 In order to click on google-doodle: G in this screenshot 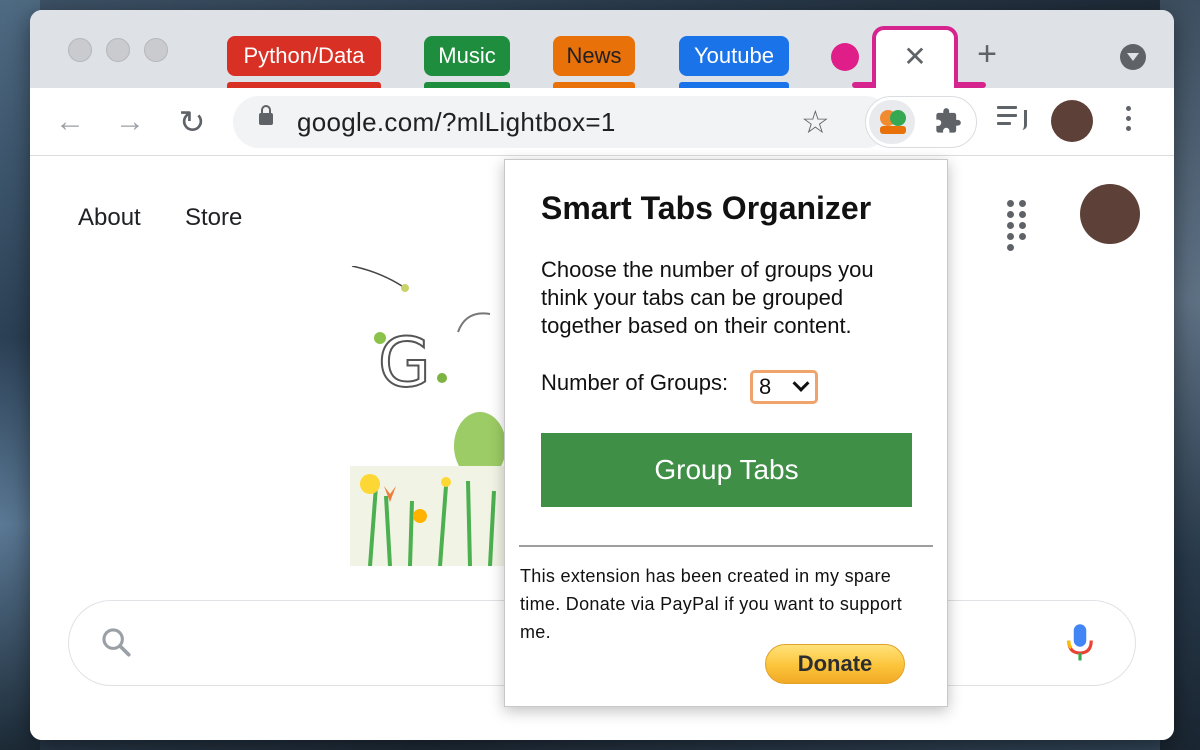, I will do `click(430, 416)`.